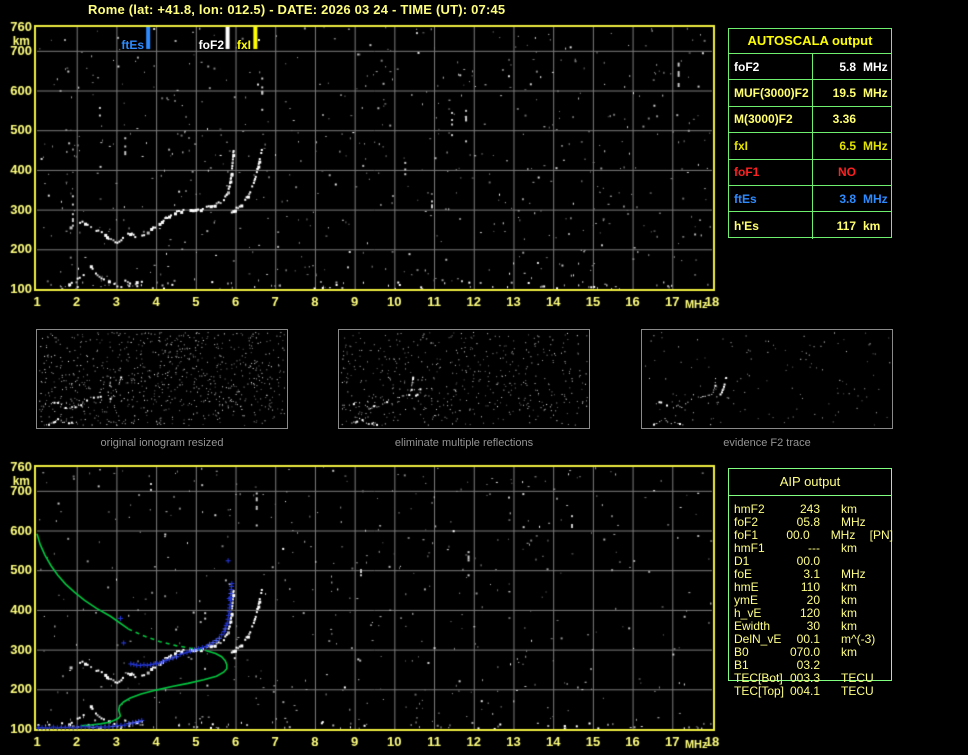  Describe the element at coordinates (771, 119) in the screenshot. I see `row-label: M(3000)F2` at that location.